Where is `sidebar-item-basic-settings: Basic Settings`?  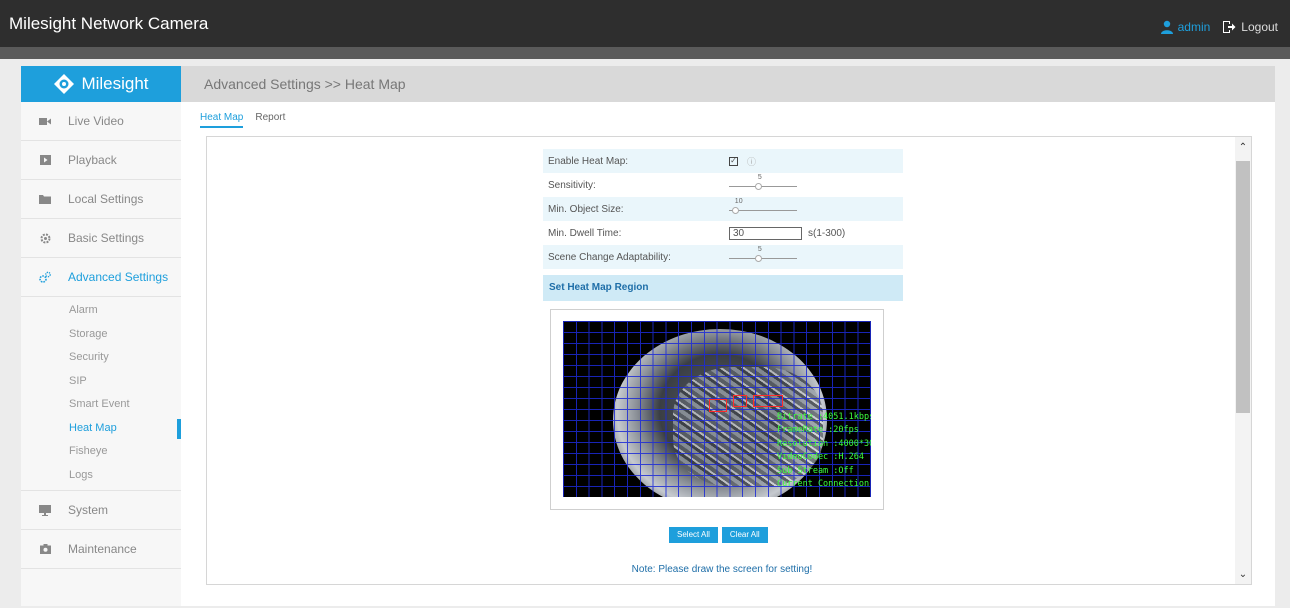
sidebar-item-basic-settings: Basic Settings is located at coordinates (101, 238).